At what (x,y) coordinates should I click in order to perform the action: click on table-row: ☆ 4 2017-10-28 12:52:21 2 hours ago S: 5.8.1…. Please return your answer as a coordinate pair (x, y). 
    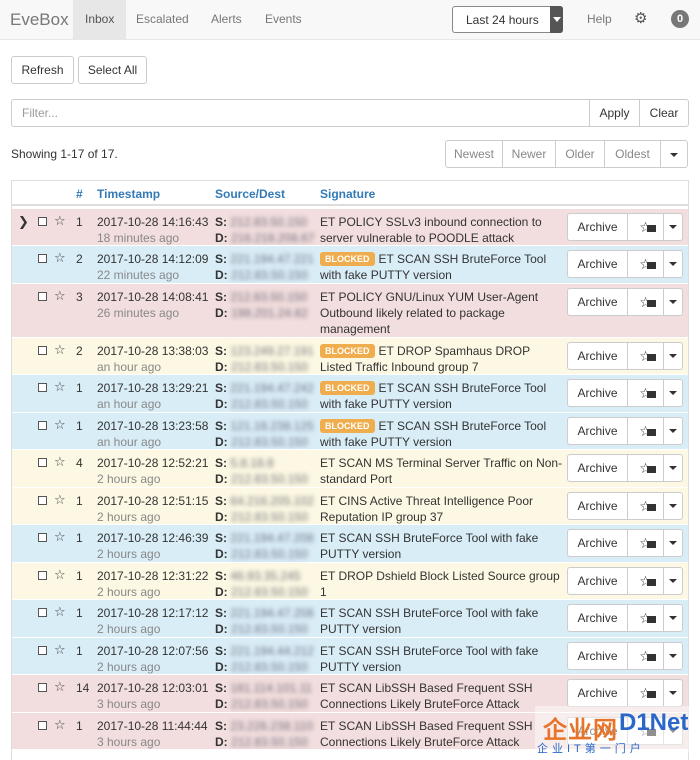
    Looking at the image, I should click on (350, 468).